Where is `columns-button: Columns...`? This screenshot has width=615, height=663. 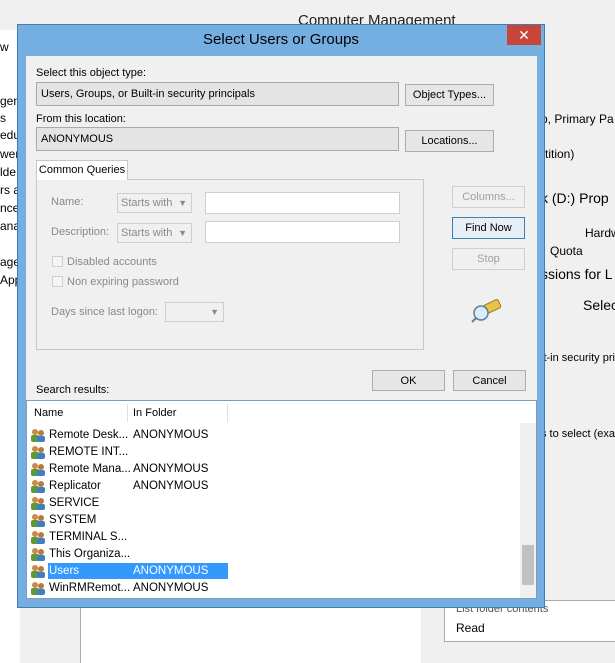 columns-button: Columns... is located at coordinates (488, 197).